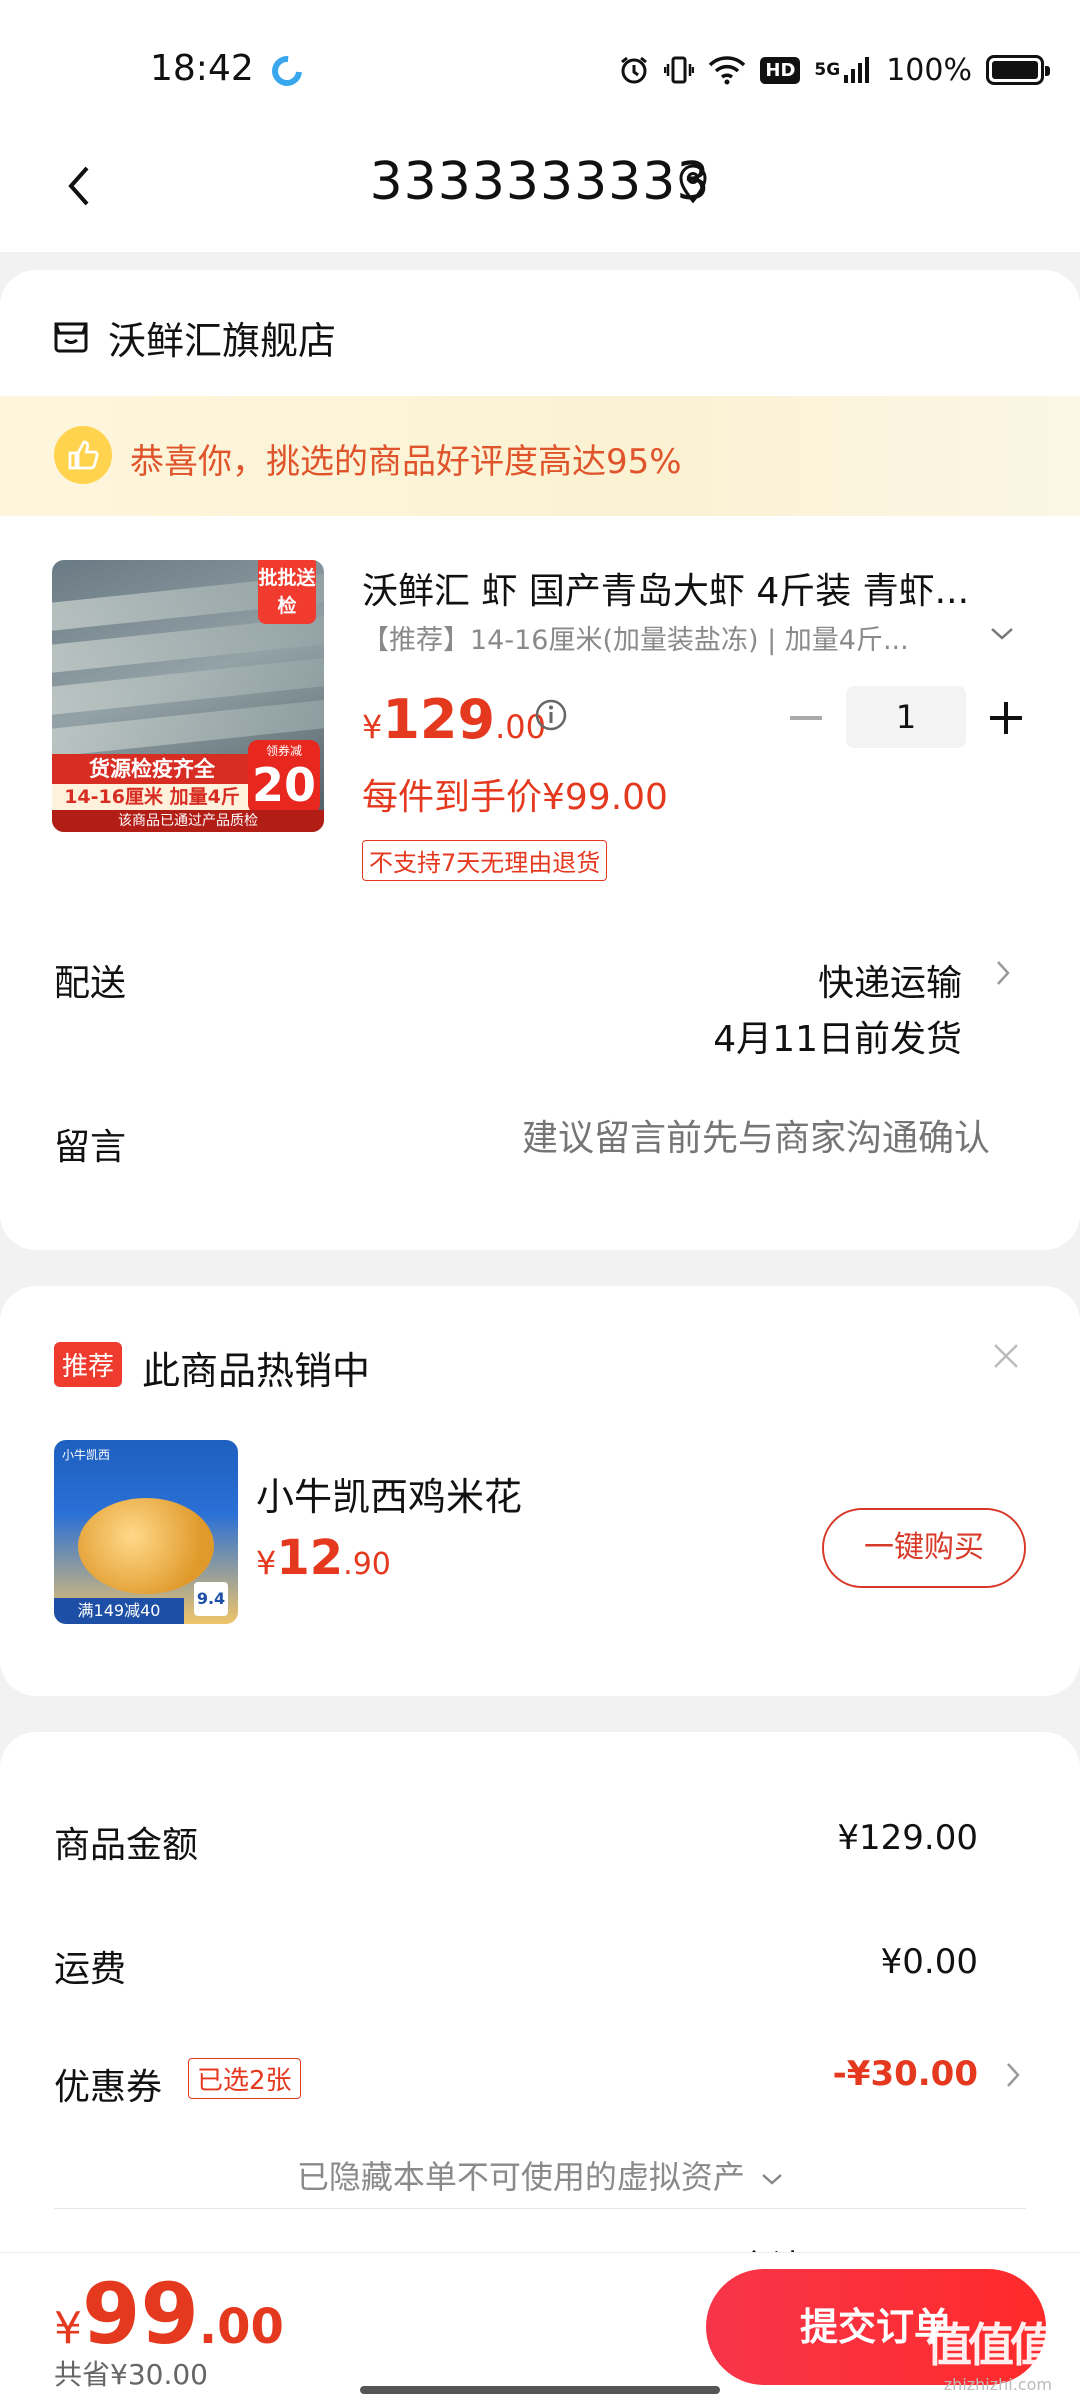 Image resolution: width=1080 pixels, height=2400 pixels. I want to click on hidden-assets-text: 已隐藏本单不可使用的虚拟资产, so click(520, 2177).